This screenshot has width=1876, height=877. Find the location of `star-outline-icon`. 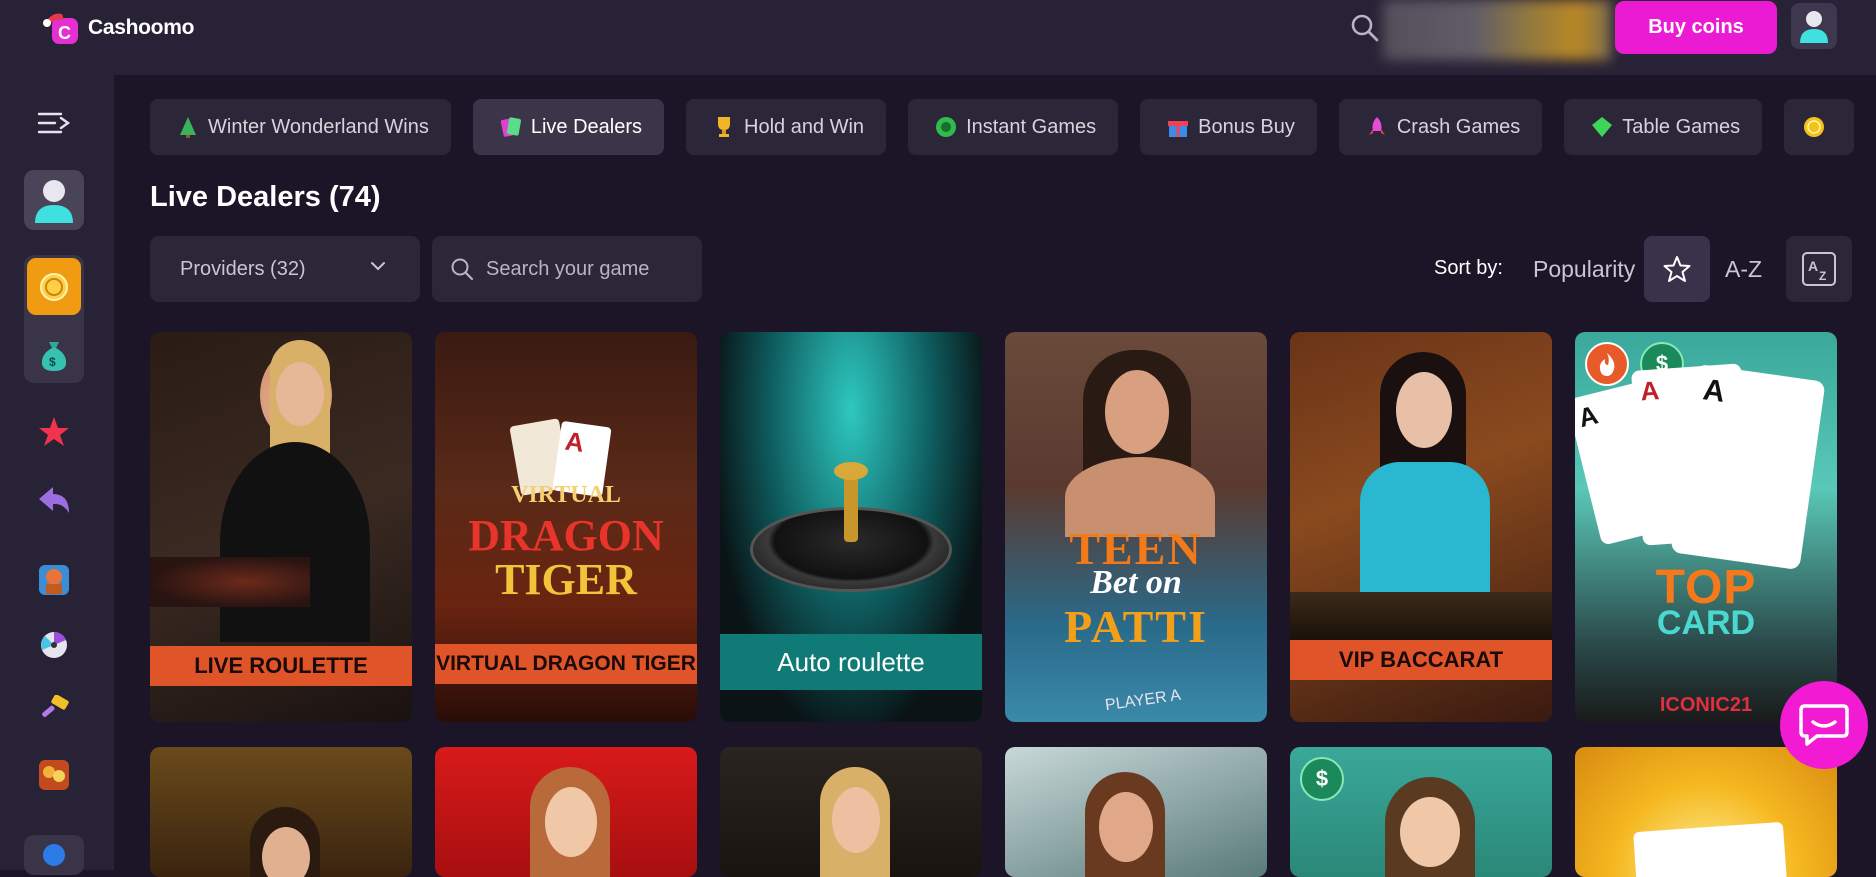

star-outline-icon is located at coordinates (1677, 269).